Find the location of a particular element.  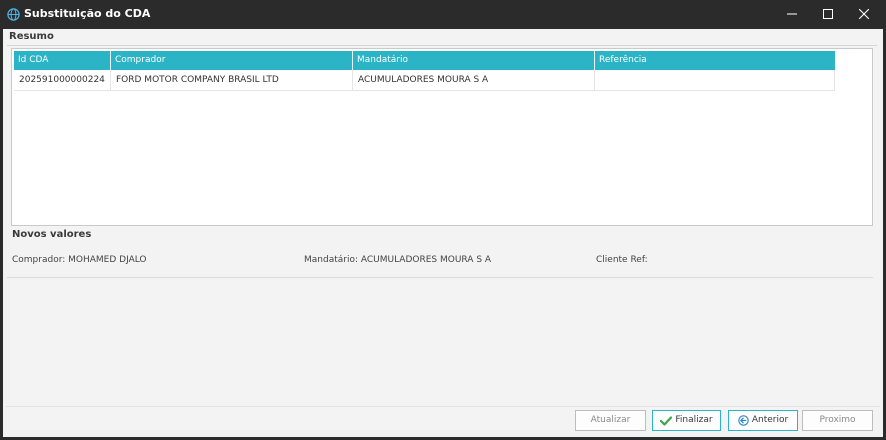

novo-comprador-label: Comprador: MOHAMED DJALO is located at coordinates (79, 260).